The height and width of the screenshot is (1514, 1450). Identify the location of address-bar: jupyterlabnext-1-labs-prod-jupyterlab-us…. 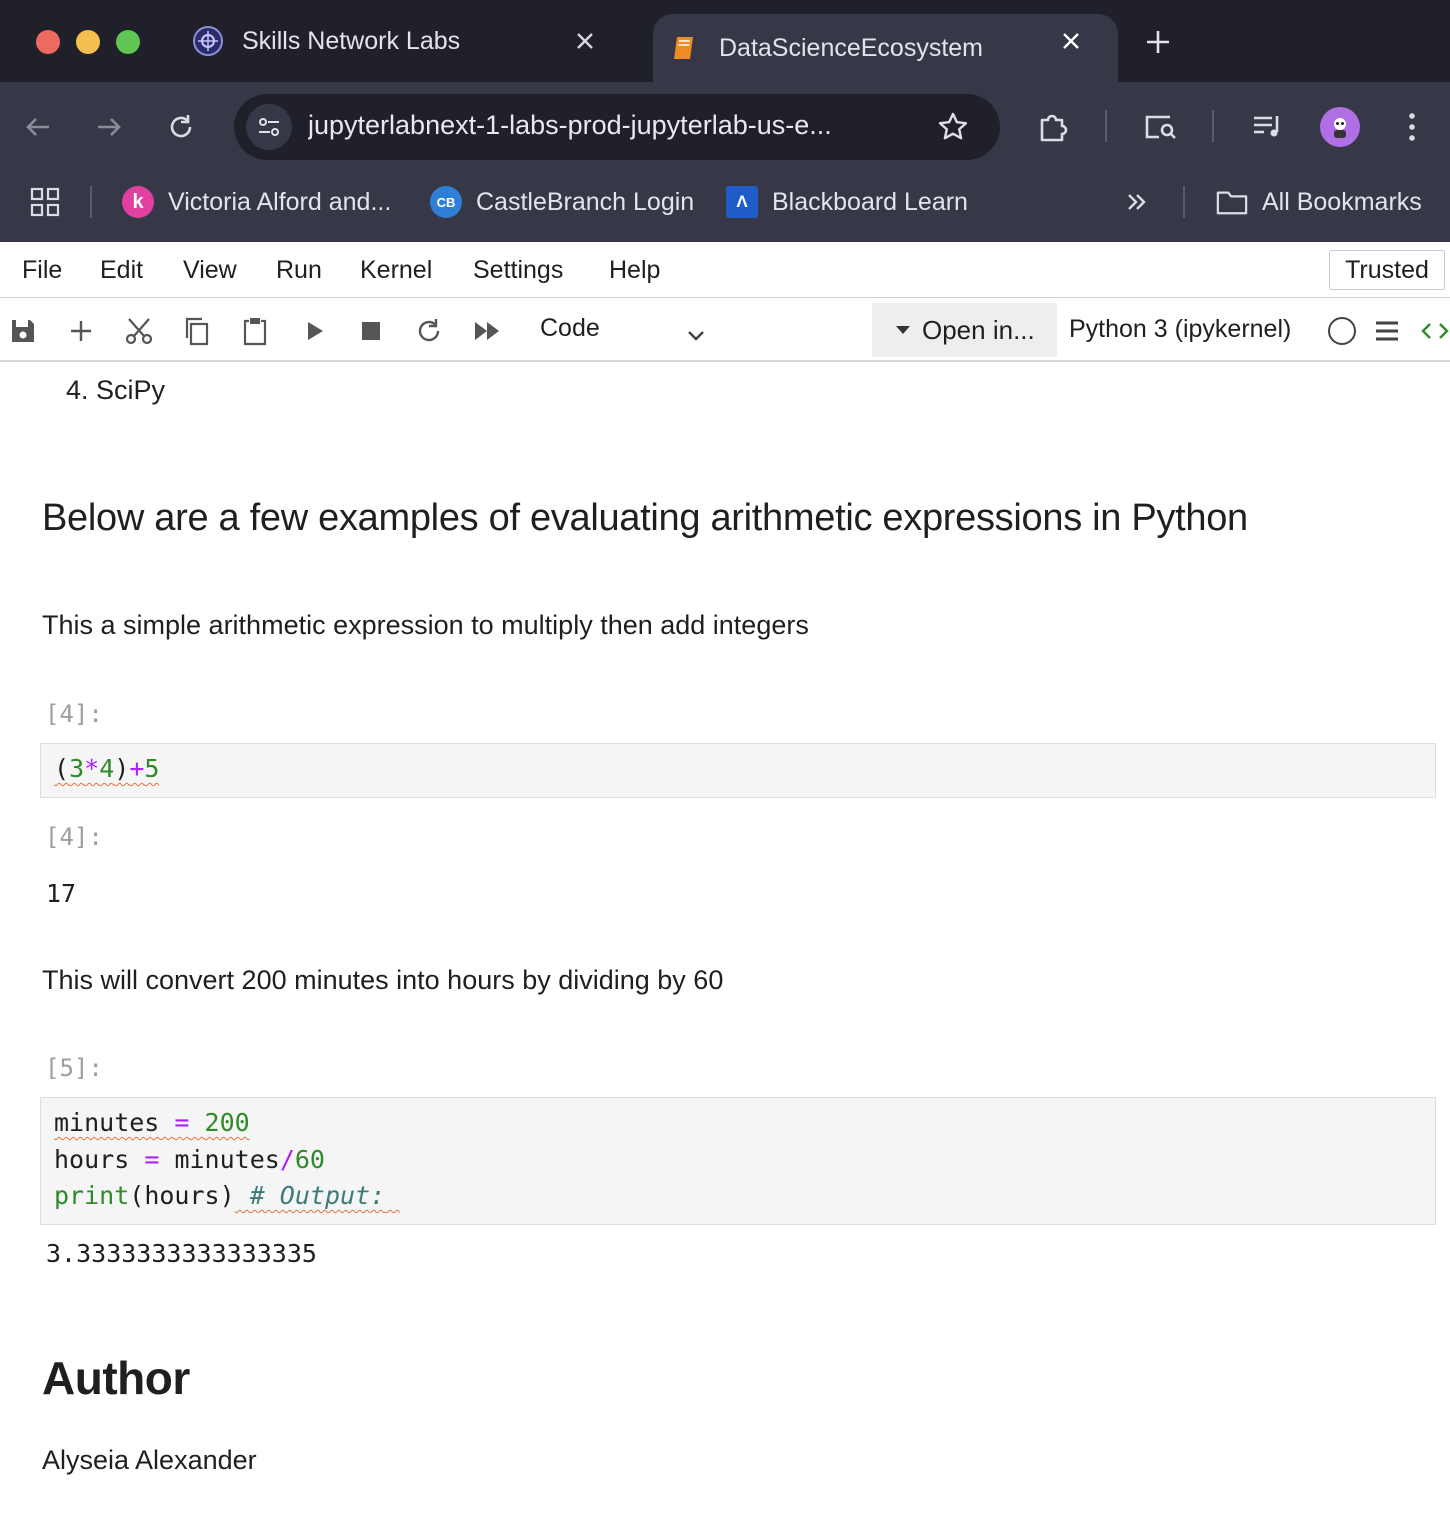
(617, 127).